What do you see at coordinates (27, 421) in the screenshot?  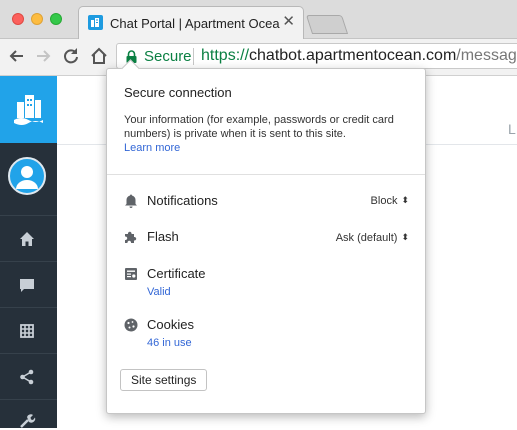 I see `wrench-icon` at bounding box center [27, 421].